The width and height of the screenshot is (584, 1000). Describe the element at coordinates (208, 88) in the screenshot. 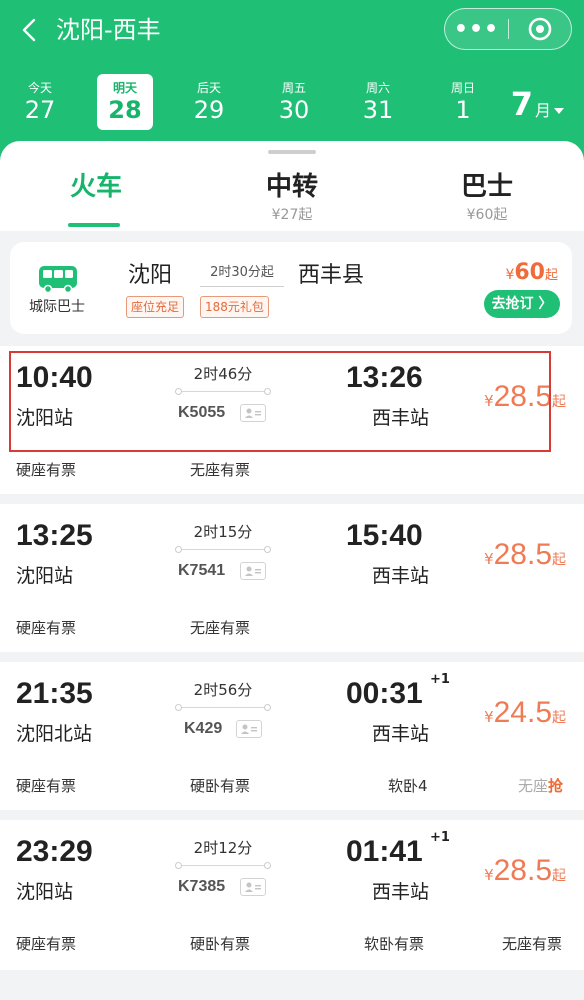

I see `date-label: 后天` at that location.